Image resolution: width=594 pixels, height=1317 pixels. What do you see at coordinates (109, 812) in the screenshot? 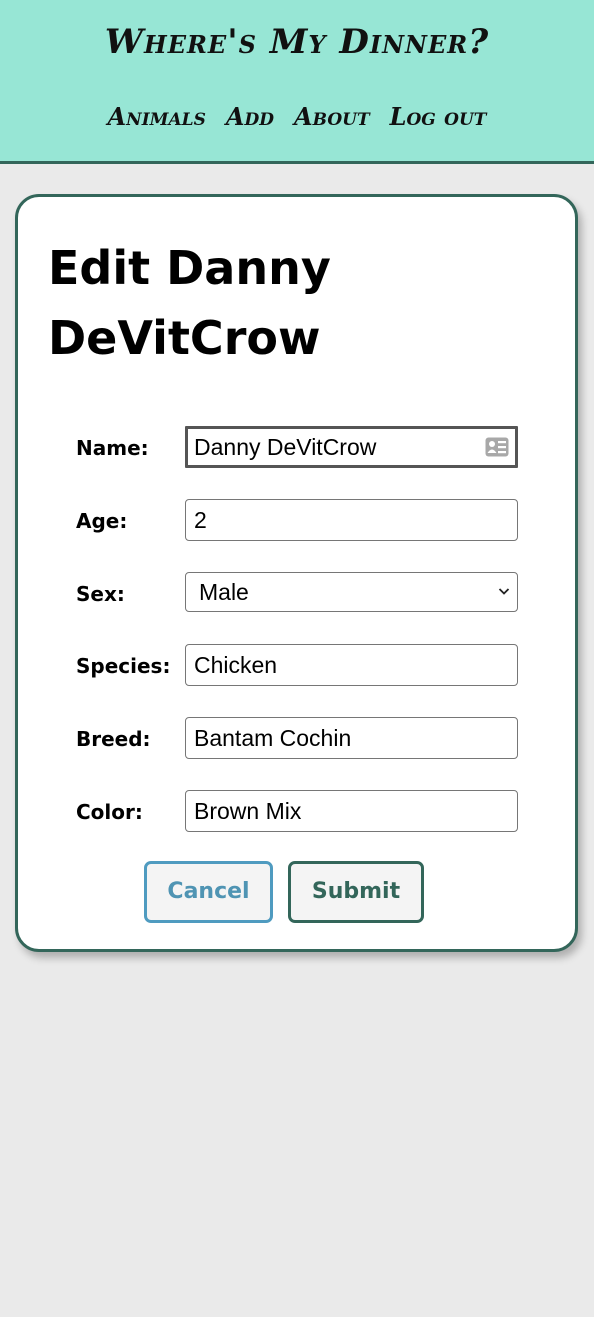
I see `color-label: Color:` at bounding box center [109, 812].